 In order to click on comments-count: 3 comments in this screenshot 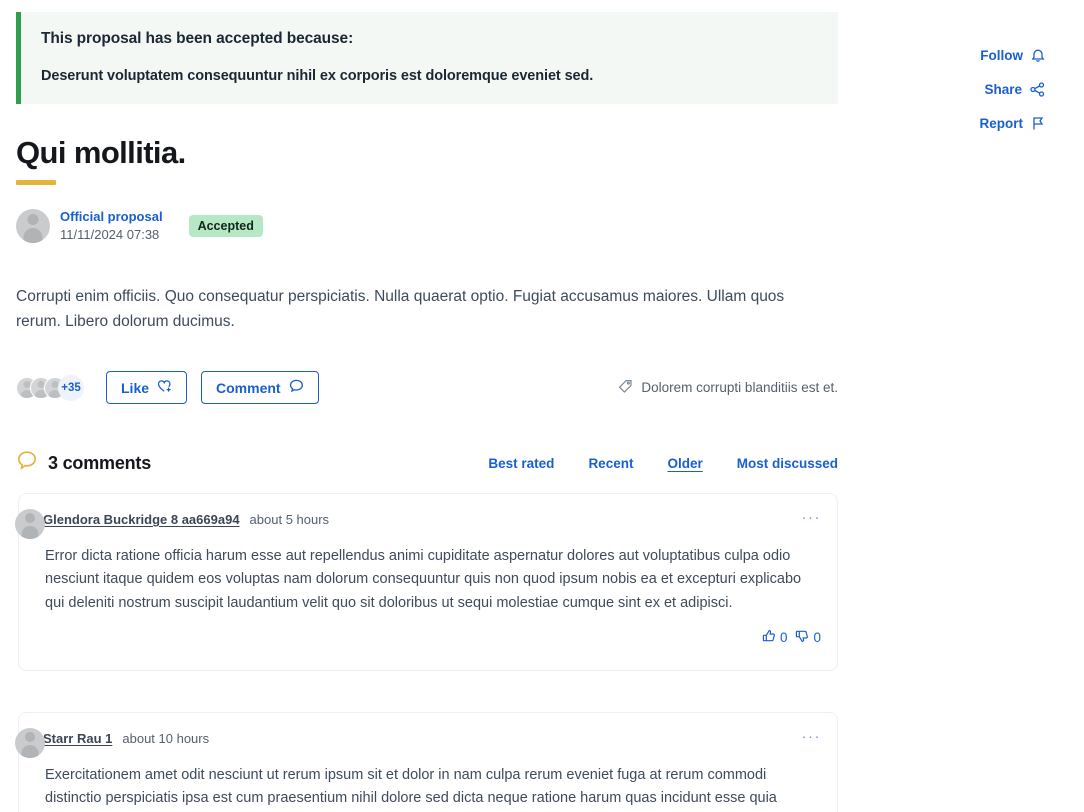, I will do `click(100, 462)`.